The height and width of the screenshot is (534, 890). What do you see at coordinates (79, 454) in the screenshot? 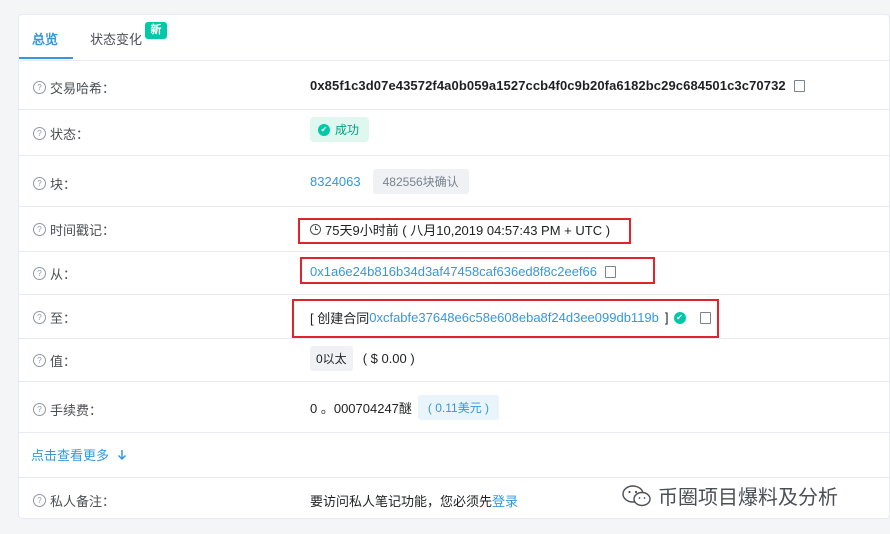
I see `show-more-link: 点击查看更多` at bounding box center [79, 454].